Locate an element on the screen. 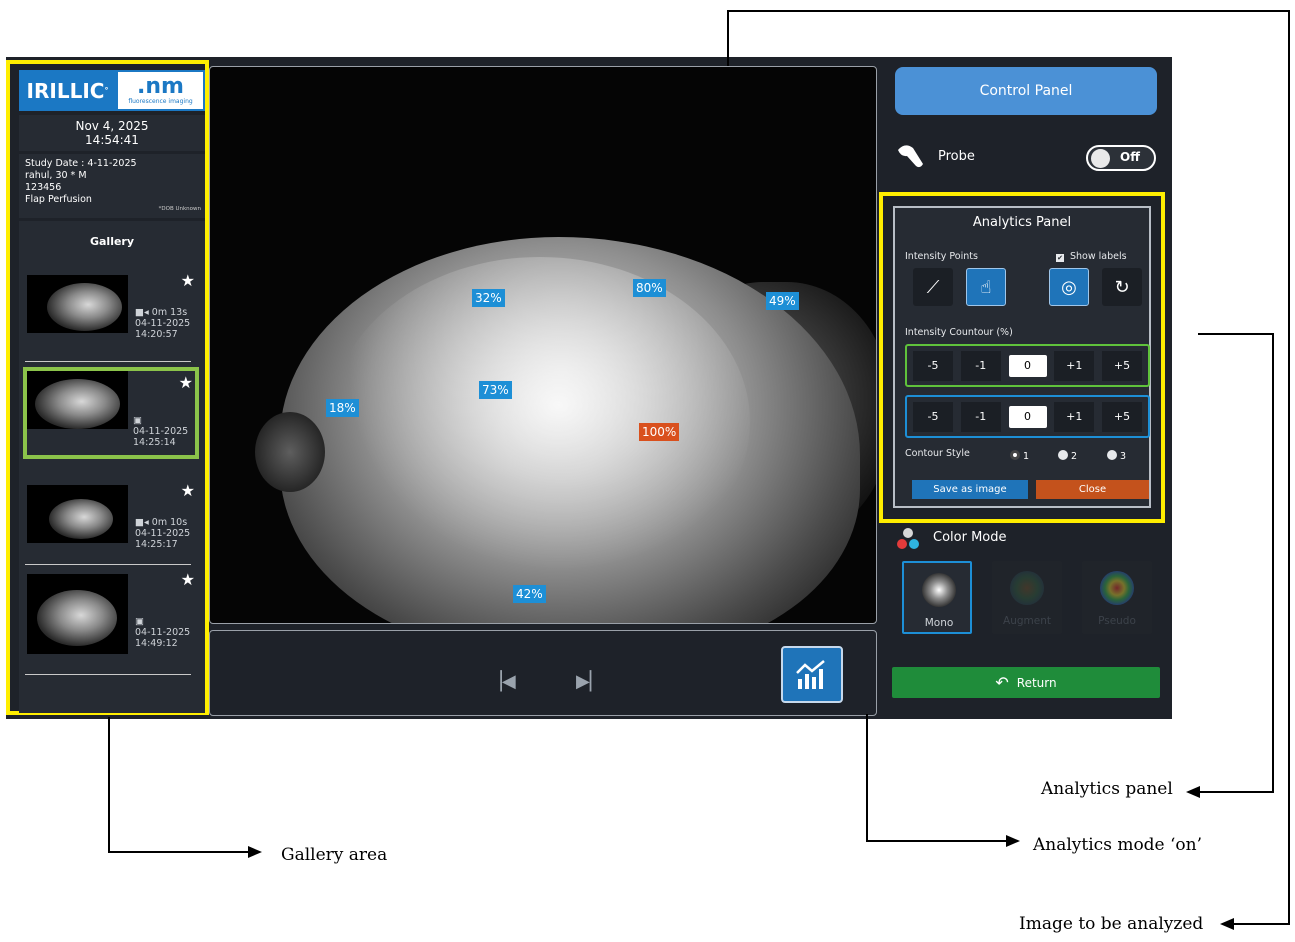  intensity-point-label: 80% is located at coordinates (649, 288).